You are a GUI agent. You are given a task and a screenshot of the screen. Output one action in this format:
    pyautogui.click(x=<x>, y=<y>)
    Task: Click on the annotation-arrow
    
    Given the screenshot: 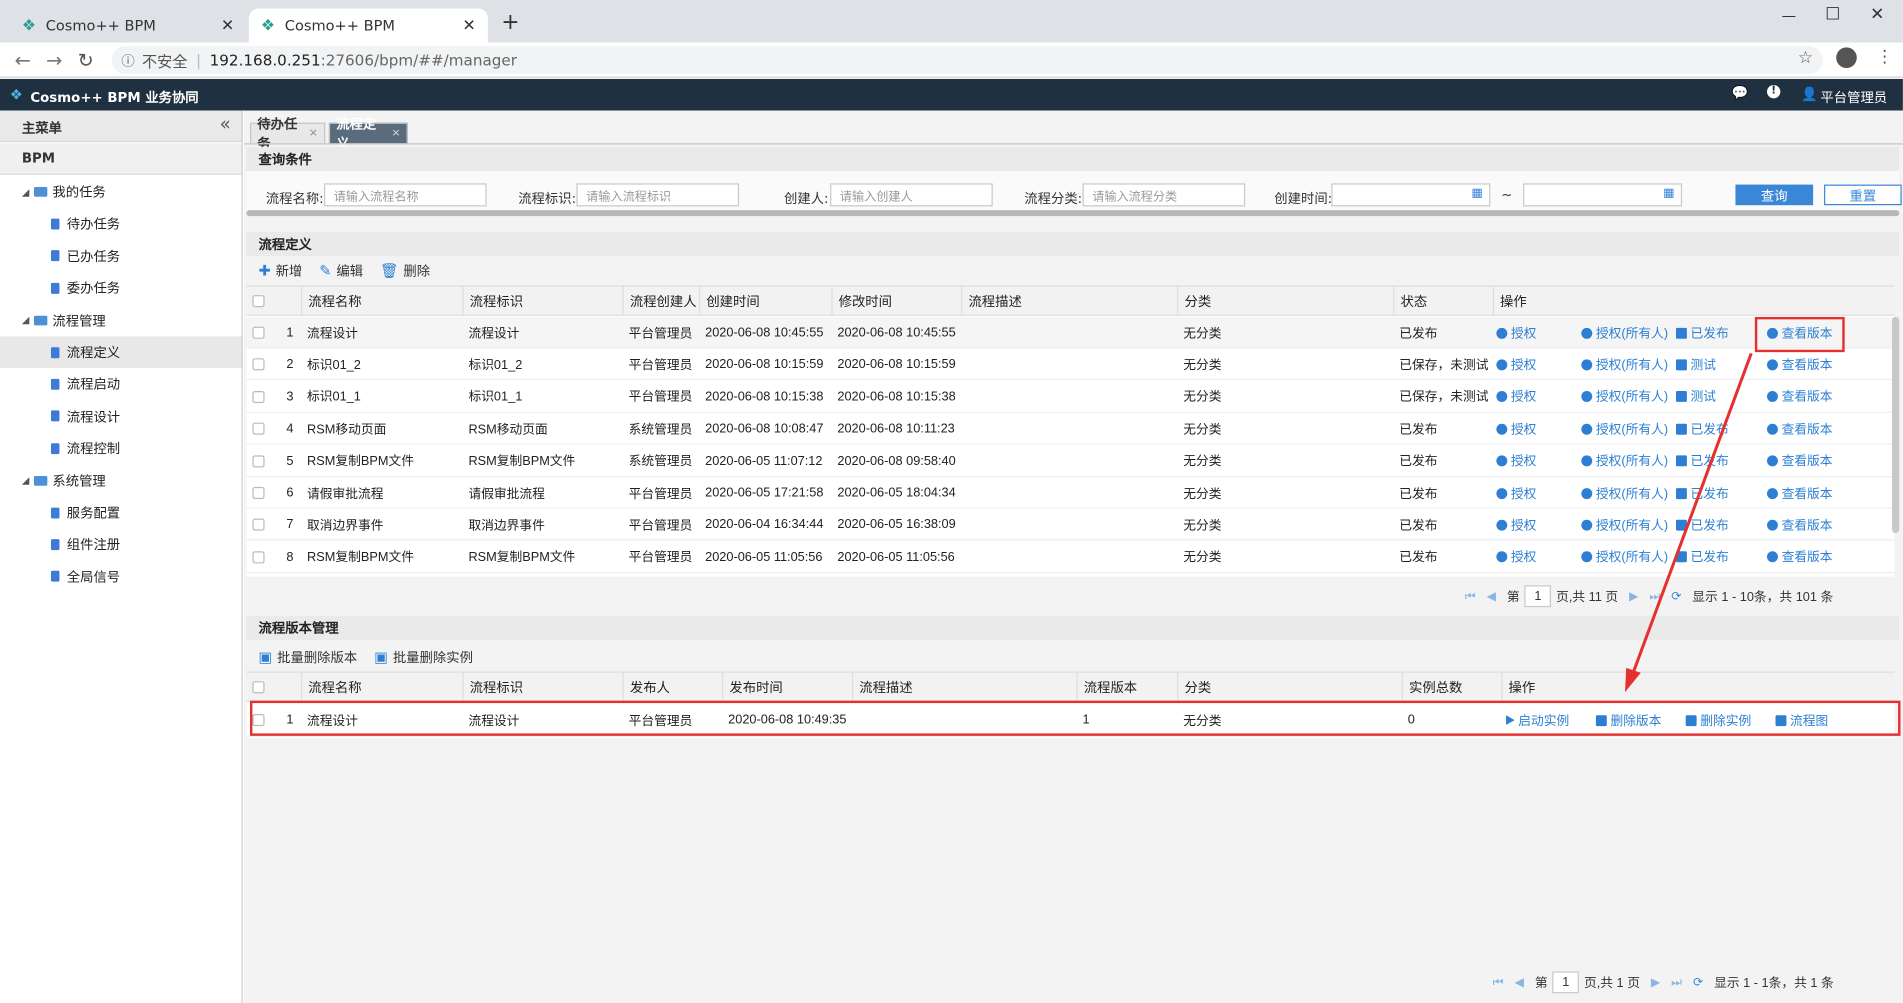 What is the action you would take?
    pyautogui.click(x=1689, y=522)
    